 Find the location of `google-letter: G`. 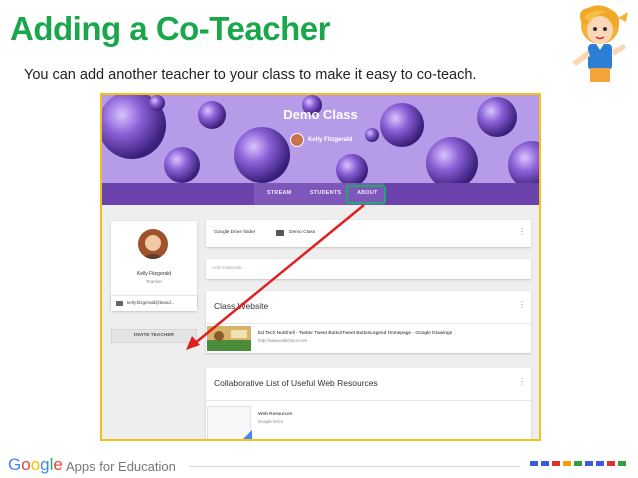

google-letter: G is located at coordinates (15, 464).